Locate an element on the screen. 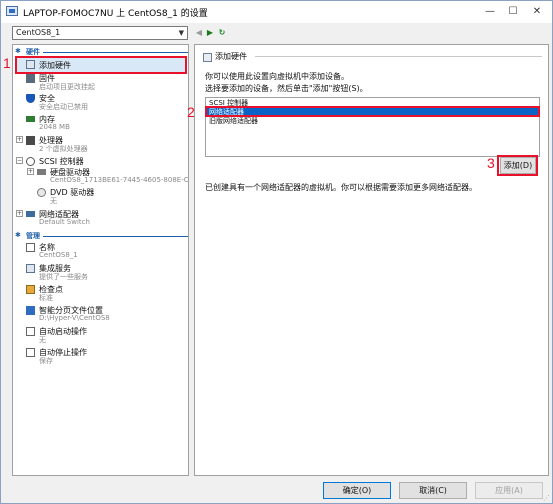  hard-drive-icon is located at coordinates (41, 172).